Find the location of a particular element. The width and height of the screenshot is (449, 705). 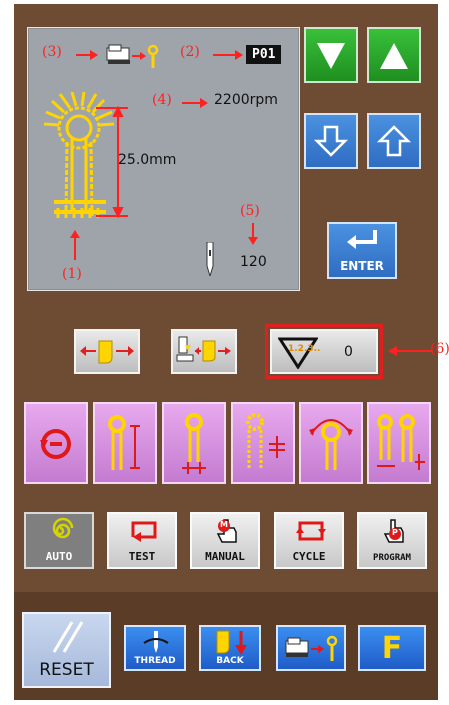

reset-button: RESET is located at coordinates (66, 650).